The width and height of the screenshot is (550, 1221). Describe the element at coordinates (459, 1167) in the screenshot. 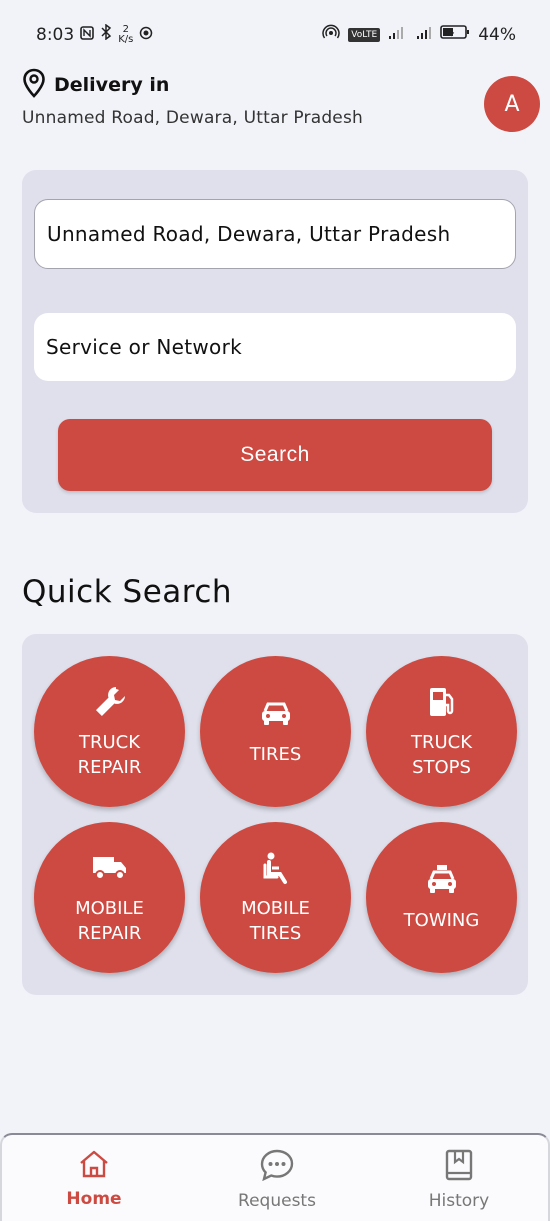

I see `book-icon` at that location.